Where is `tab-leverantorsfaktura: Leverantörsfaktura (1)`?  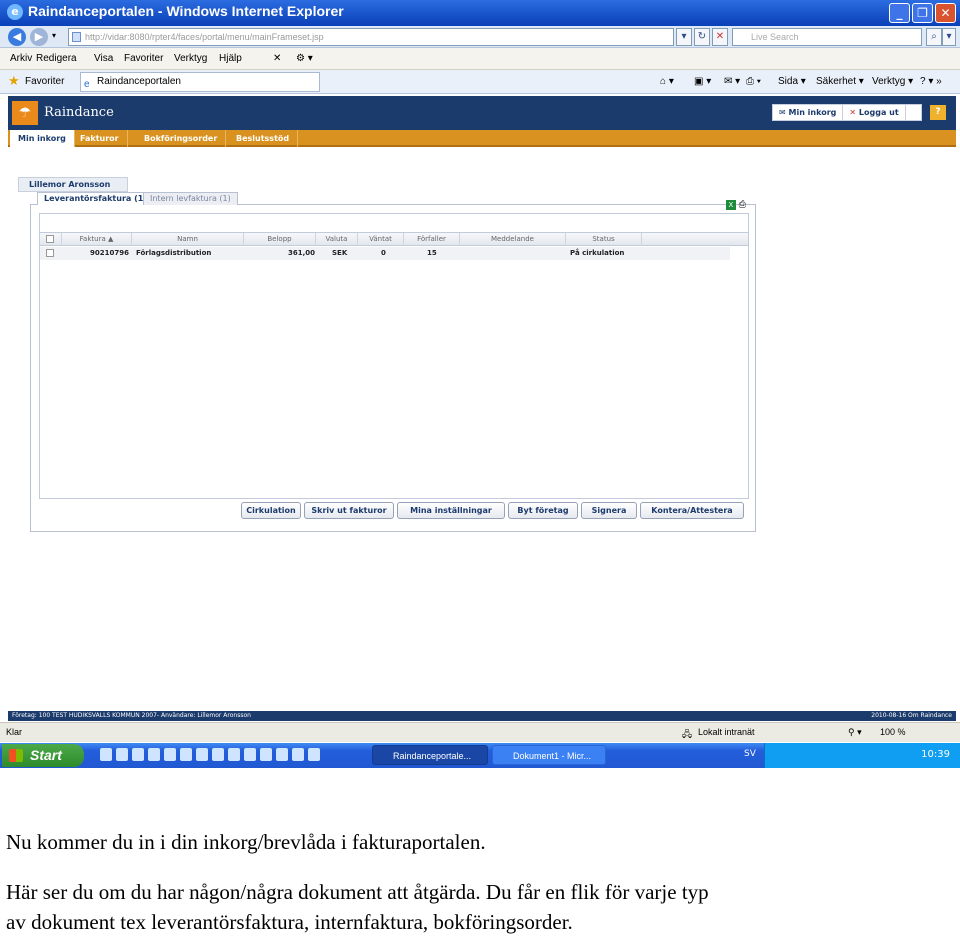
tab-leverantorsfaktura: Leverantörsfaktura (1) is located at coordinates (95, 198).